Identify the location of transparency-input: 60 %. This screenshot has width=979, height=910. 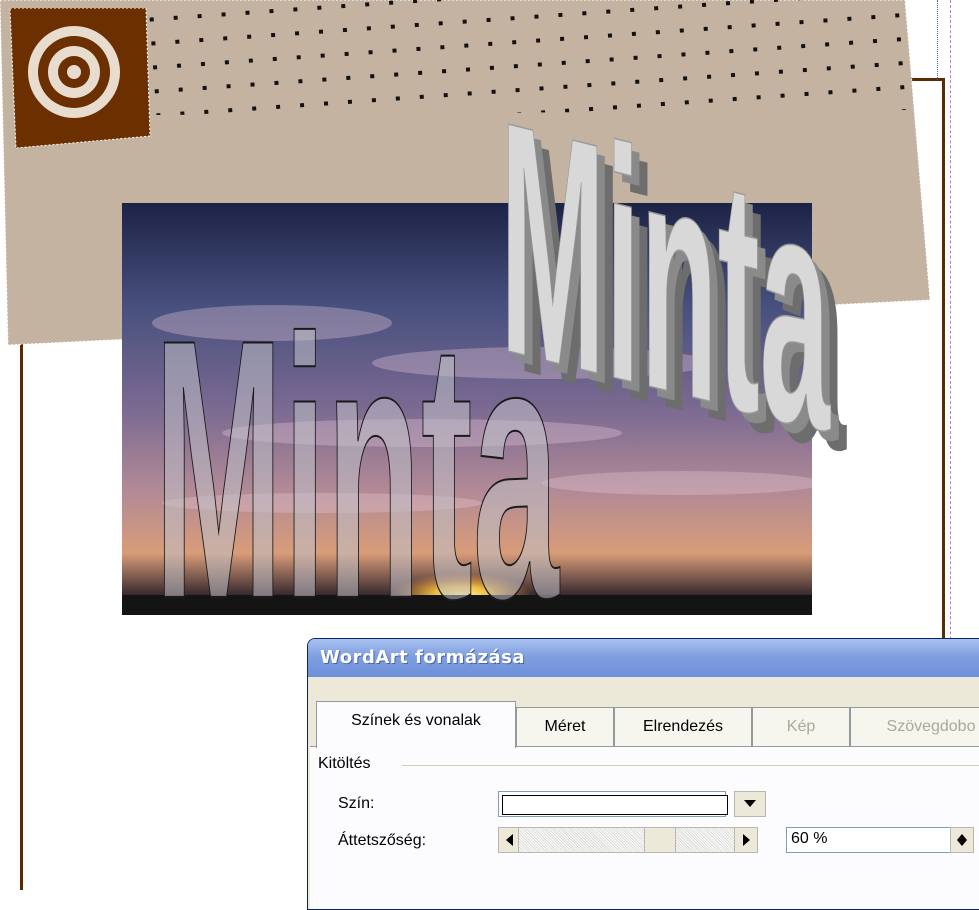
(877, 840).